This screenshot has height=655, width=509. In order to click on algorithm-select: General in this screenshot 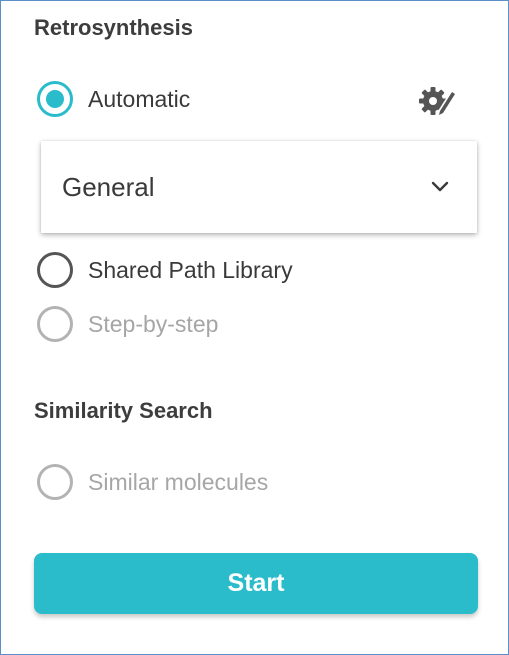, I will do `click(259, 187)`.